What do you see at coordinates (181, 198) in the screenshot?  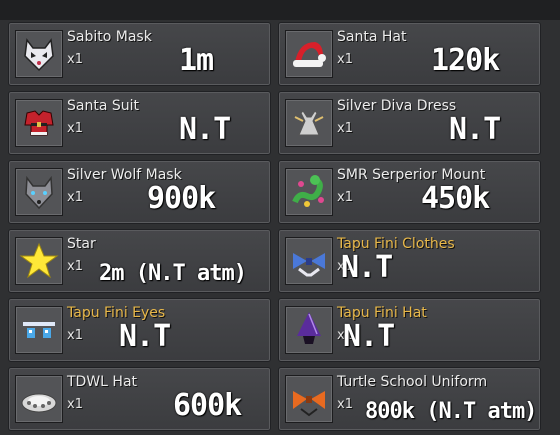 I see `item-price: 900k` at bounding box center [181, 198].